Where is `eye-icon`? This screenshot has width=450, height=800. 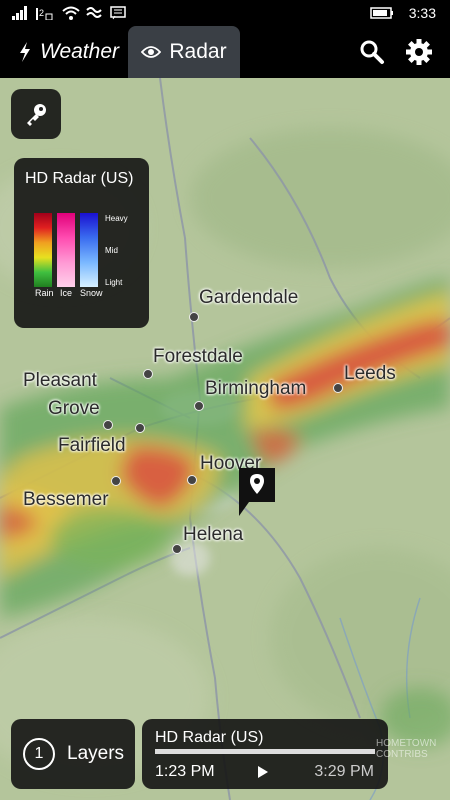
eye-icon is located at coordinates (151, 52).